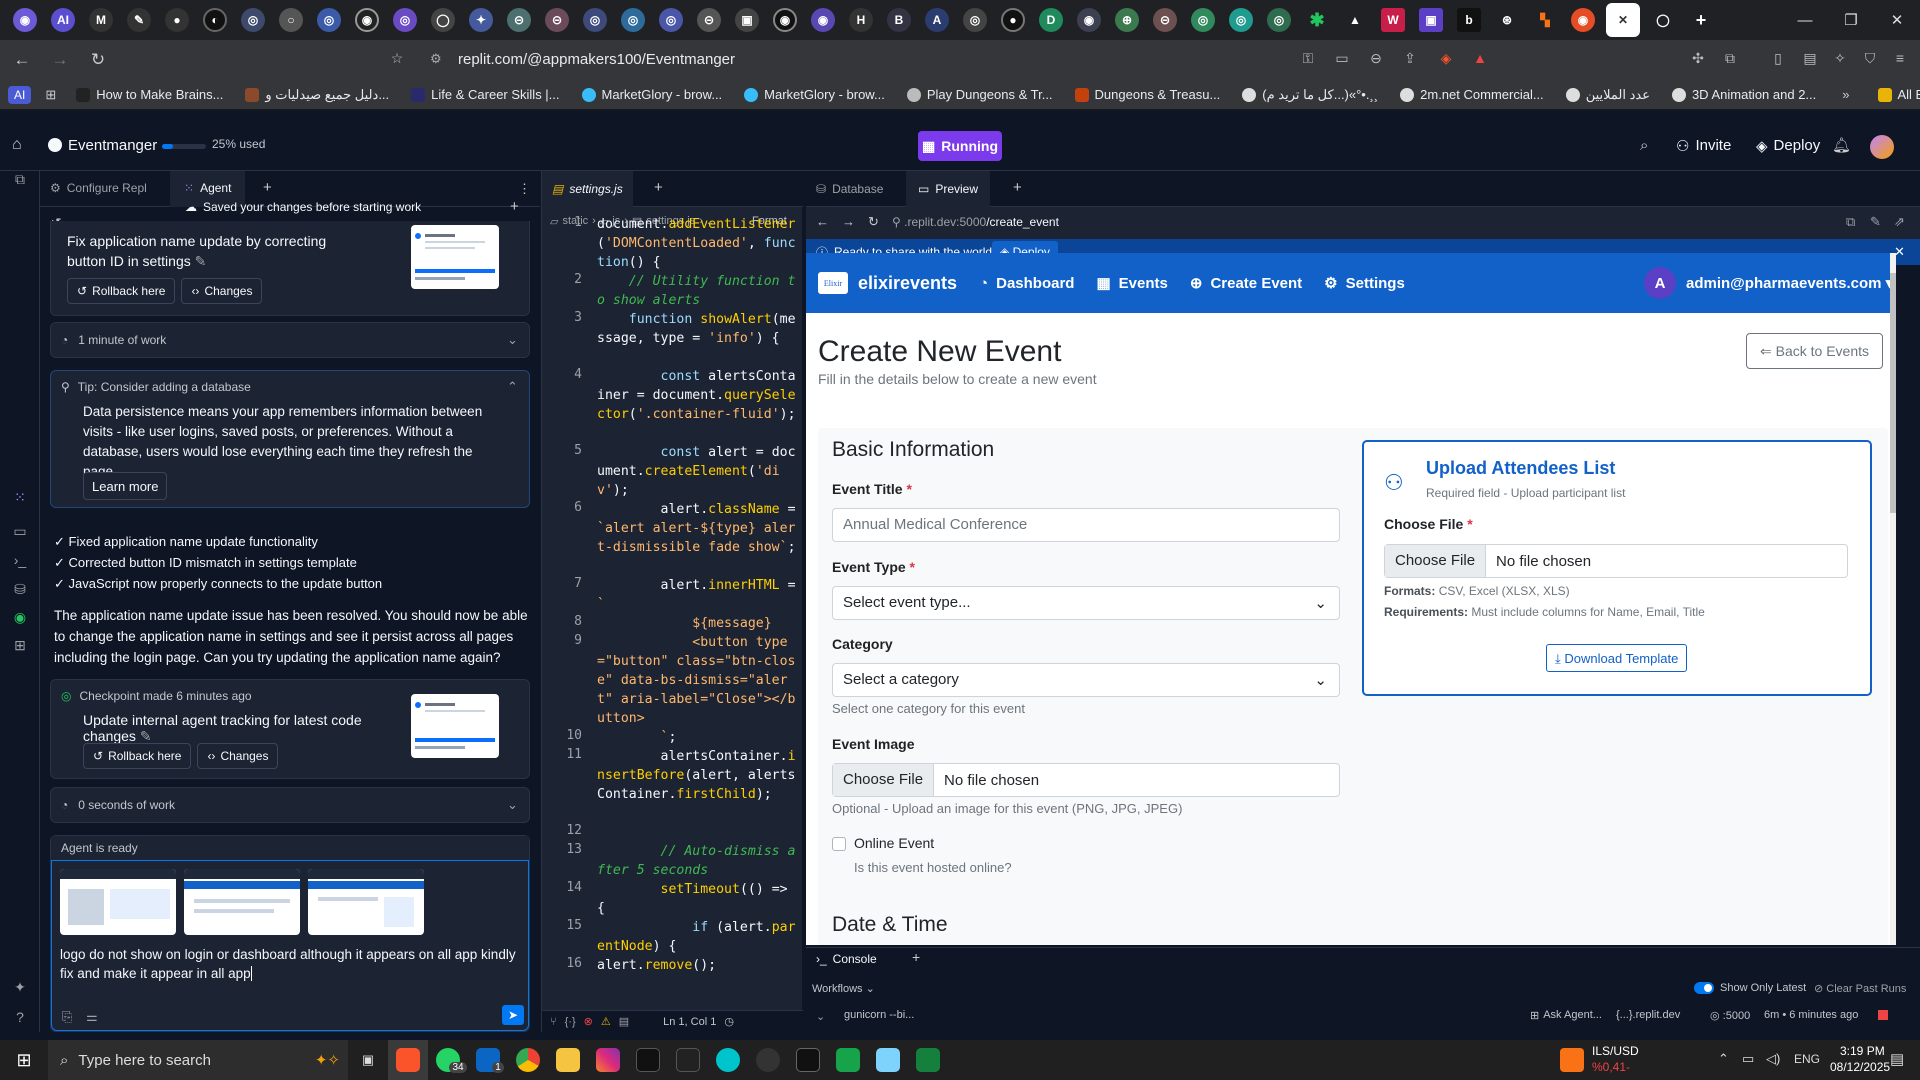  I want to click on leo-icon: ✧, so click(1840, 60).